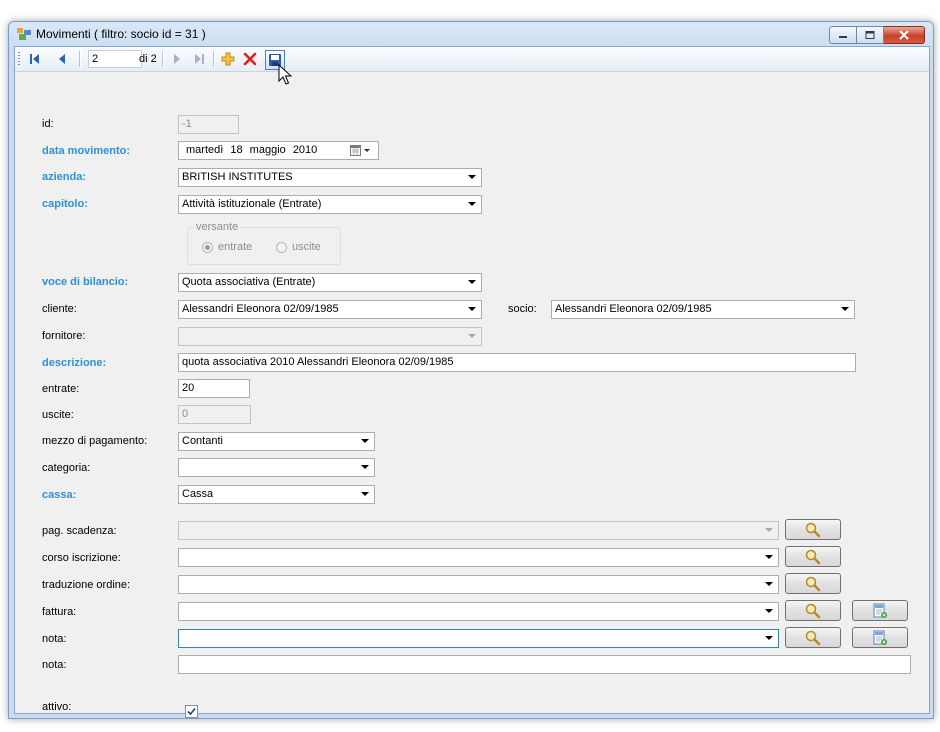 This screenshot has height=732, width=940. I want to click on data-movimento-label: data movimento:, so click(86, 151).